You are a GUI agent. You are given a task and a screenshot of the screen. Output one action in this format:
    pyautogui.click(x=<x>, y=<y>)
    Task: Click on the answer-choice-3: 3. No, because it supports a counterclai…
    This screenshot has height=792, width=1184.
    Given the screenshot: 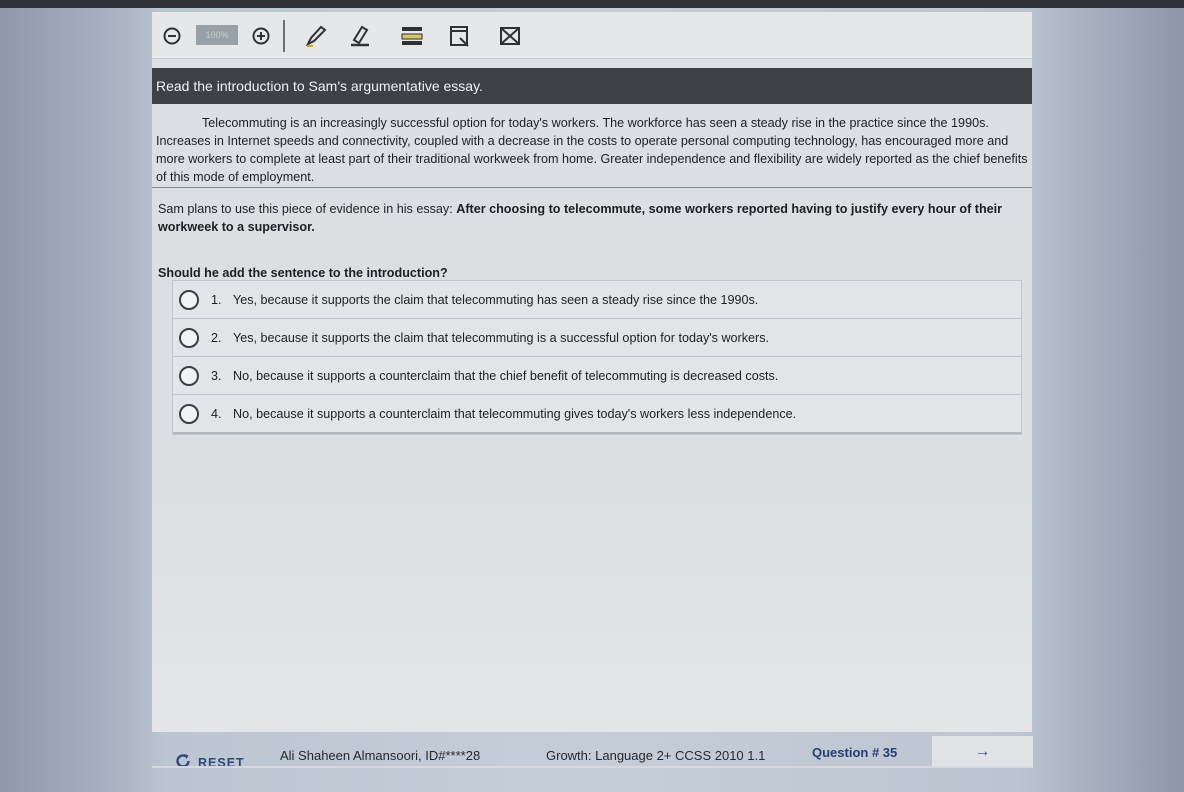 What is the action you would take?
    pyautogui.click(x=597, y=376)
    